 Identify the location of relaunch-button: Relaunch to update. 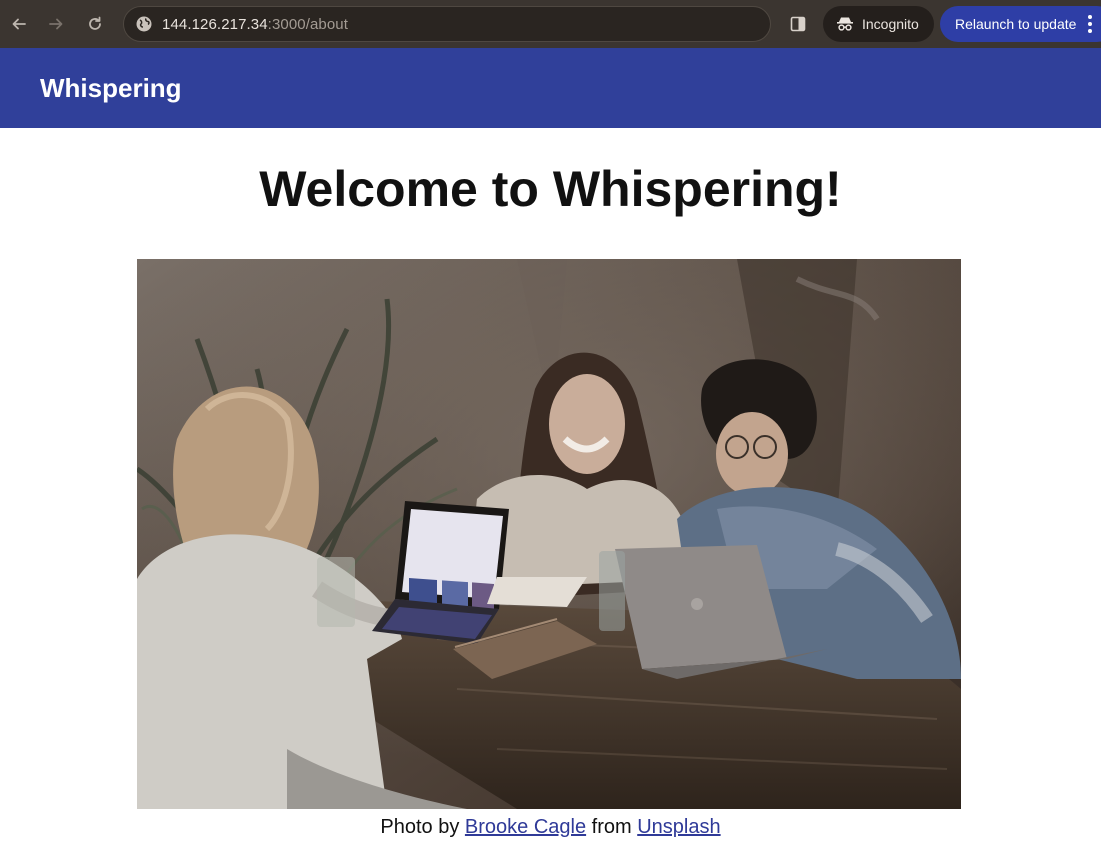
(1020, 24).